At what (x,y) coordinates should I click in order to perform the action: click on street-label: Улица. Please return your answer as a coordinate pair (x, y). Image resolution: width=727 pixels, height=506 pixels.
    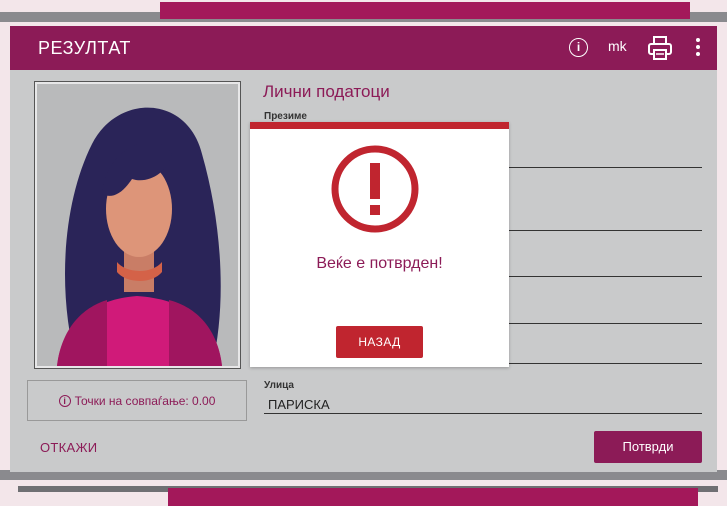
    Looking at the image, I should click on (279, 385).